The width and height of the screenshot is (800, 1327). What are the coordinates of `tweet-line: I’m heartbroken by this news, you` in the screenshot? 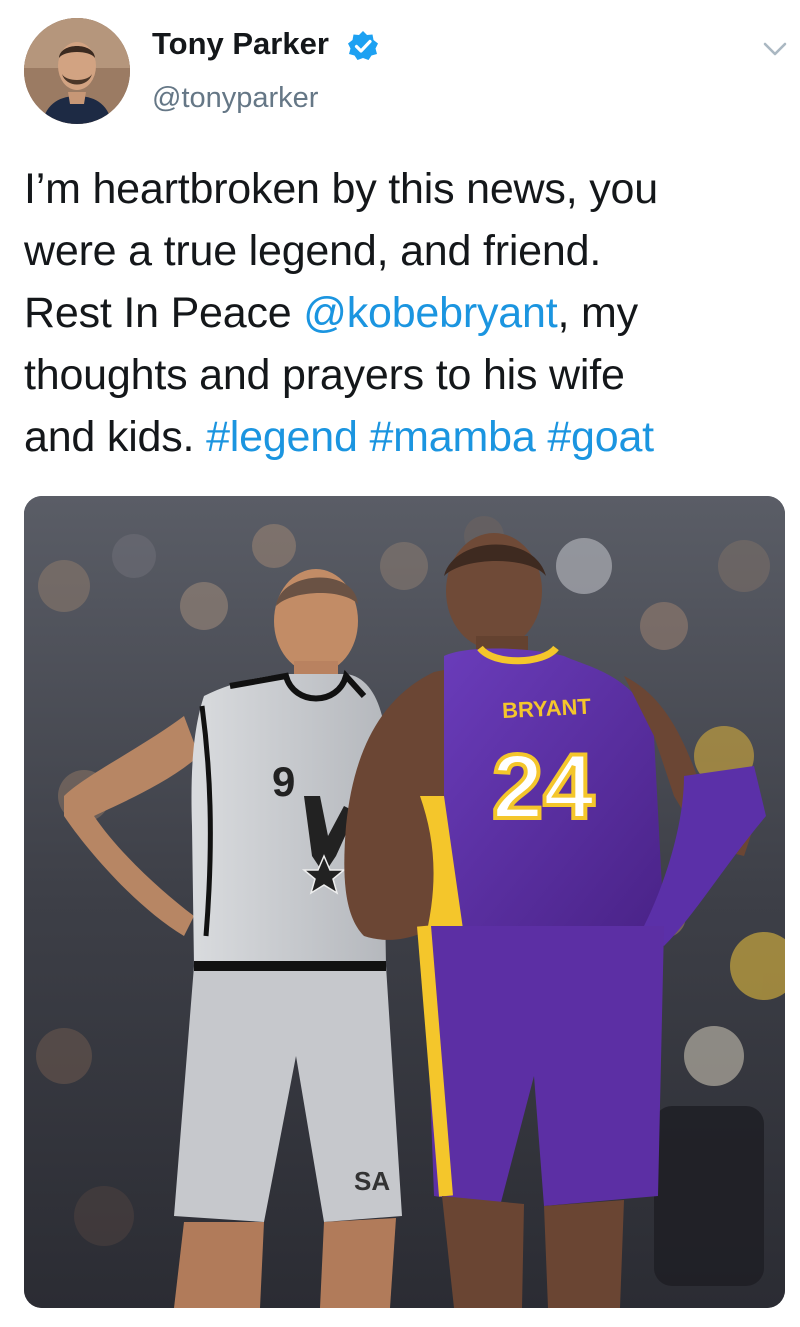 It's located at (404, 189).